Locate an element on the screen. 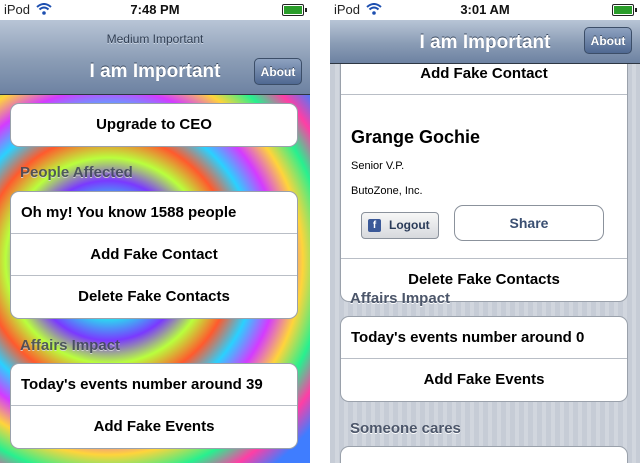 The height and width of the screenshot is (463, 640). navigation-bar: I am Important About is located at coordinates (485, 42).